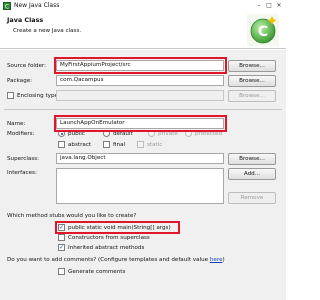 The width and height of the screenshot is (320, 300). What do you see at coordinates (38, 96) in the screenshot?
I see `enclosing-type-label: Enclosing type:` at bounding box center [38, 96].